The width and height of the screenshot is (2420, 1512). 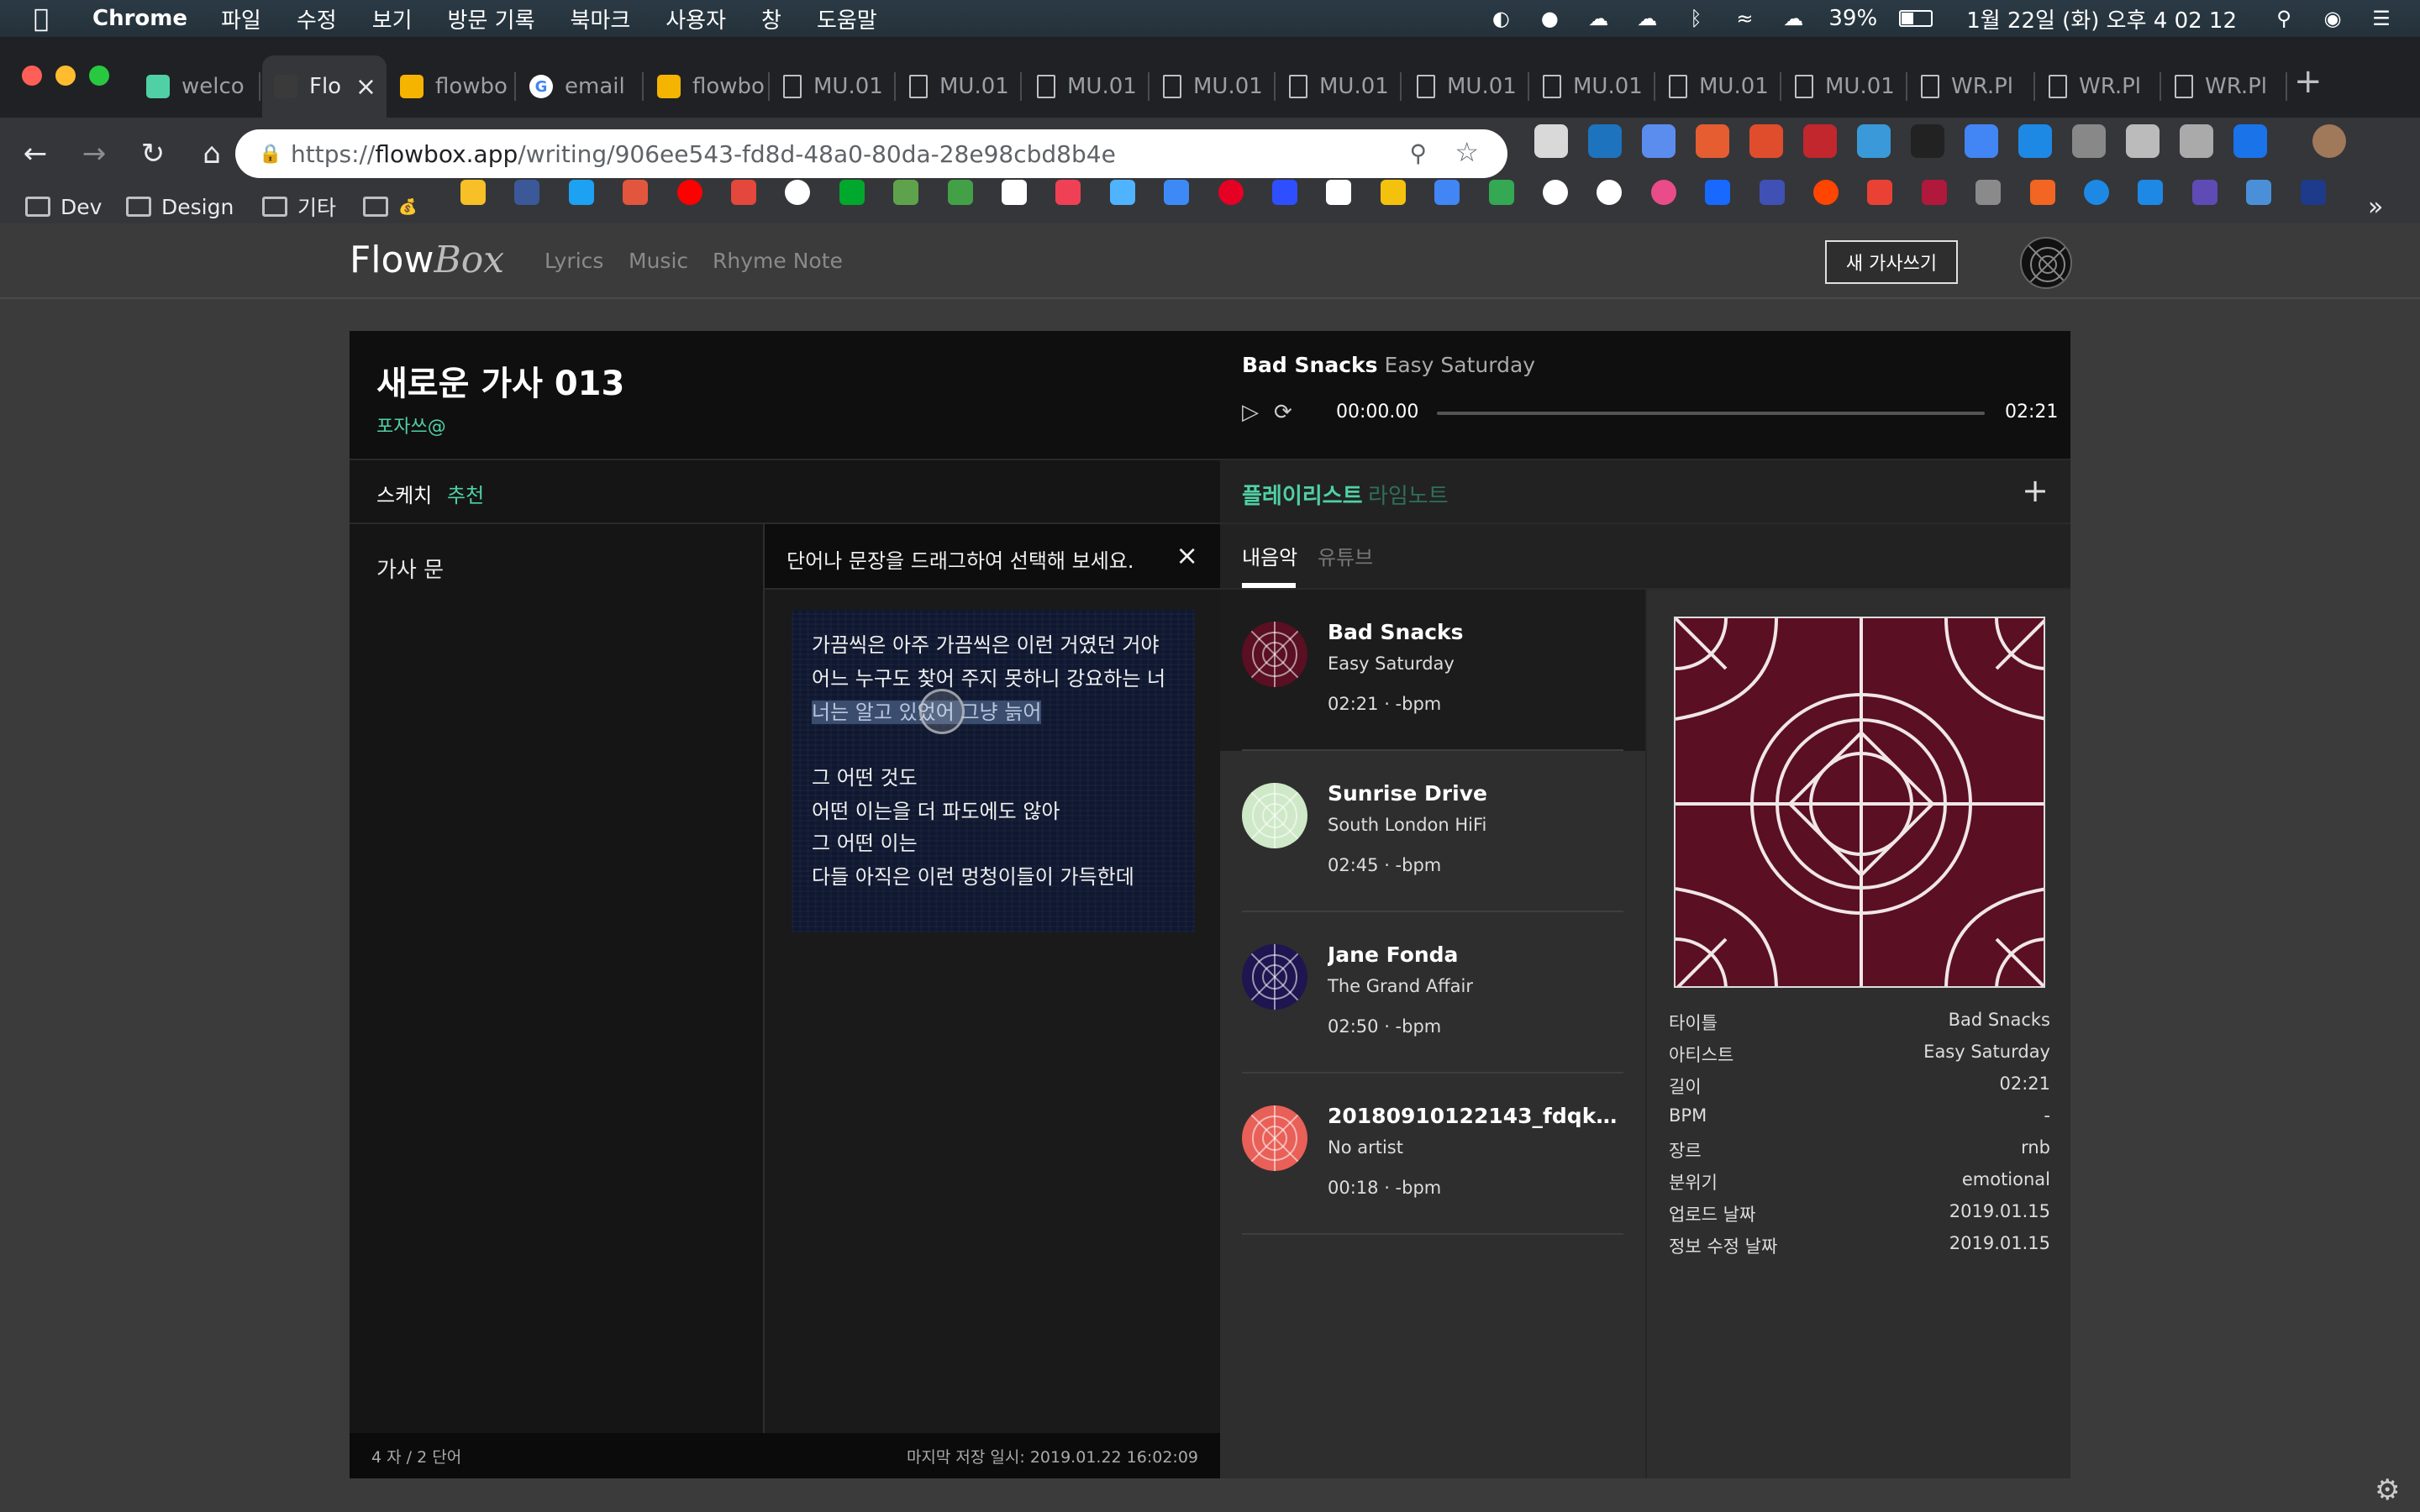 What do you see at coordinates (1880, 192) in the screenshot?
I see `s-site-icon` at bounding box center [1880, 192].